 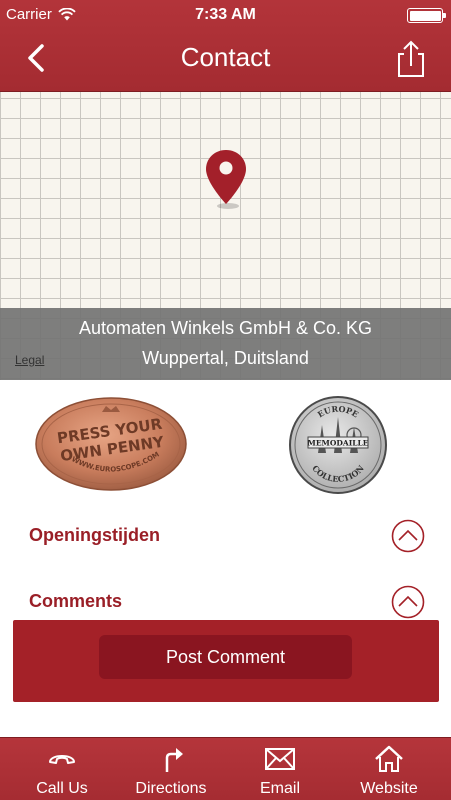 What do you see at coordinates (62, 769) in the screenshot?
I see `tab-call-us: Call Us` at bounding box center [62, 769].